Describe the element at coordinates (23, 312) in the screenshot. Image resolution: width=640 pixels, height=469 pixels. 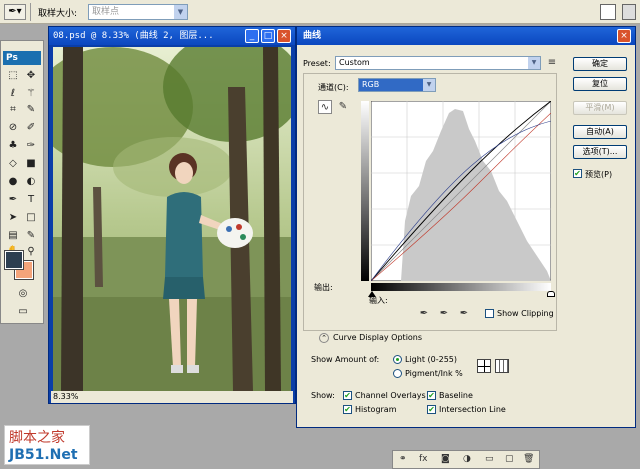
I see `screen-mode-icon: ▭` at that location.